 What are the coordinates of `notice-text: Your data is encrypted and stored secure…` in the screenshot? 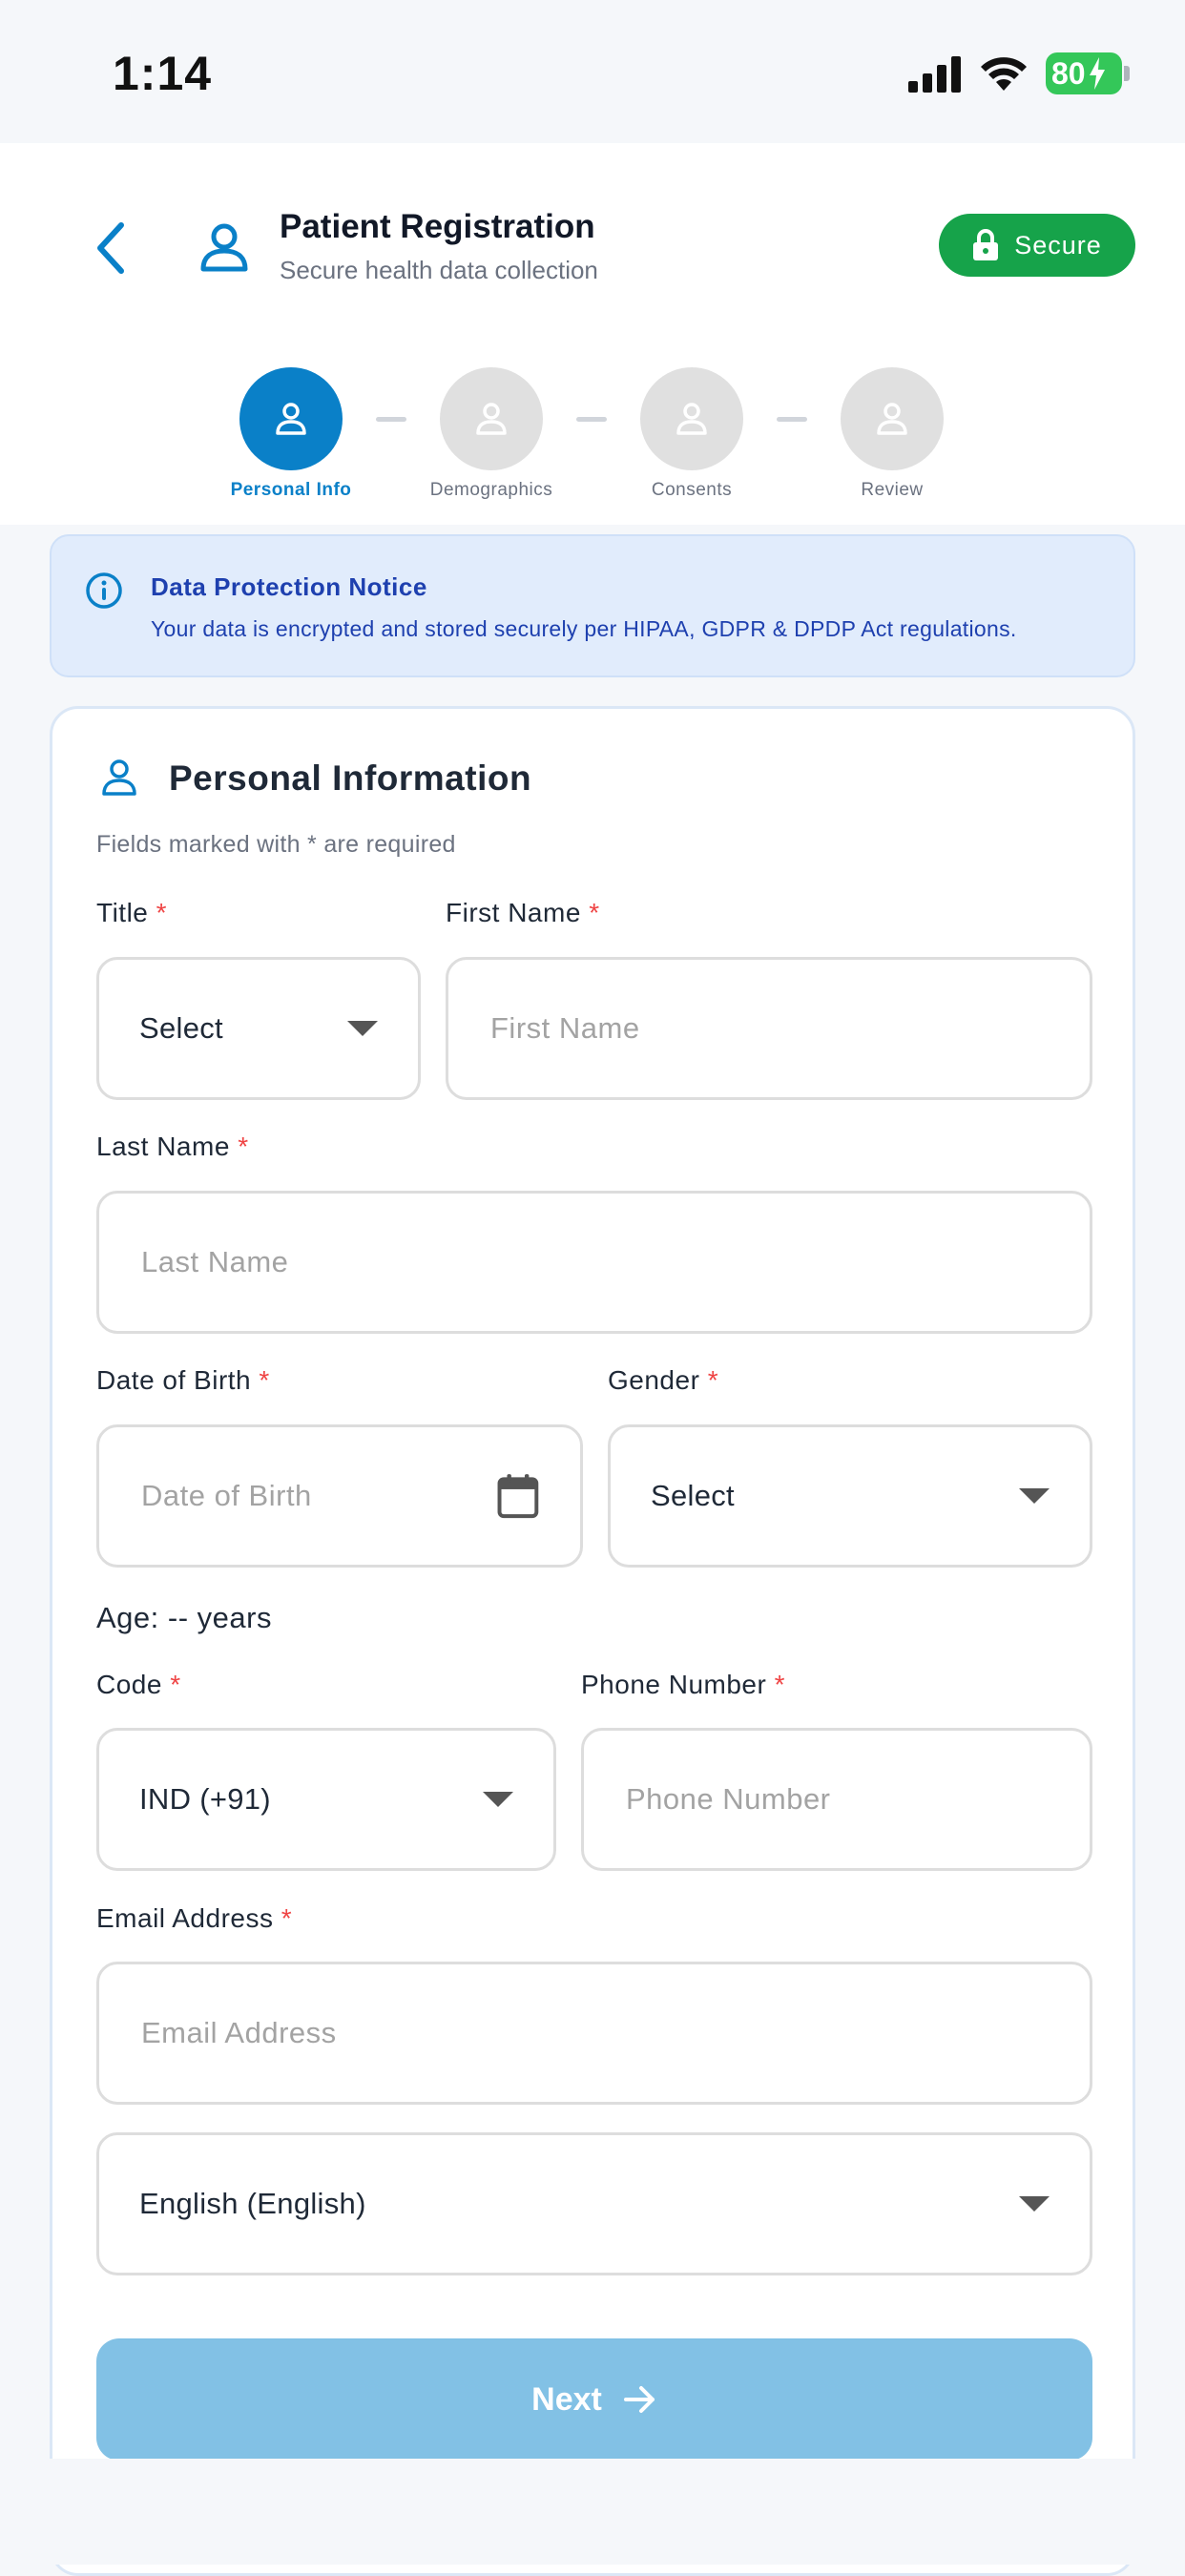 It's located at (584, 628).